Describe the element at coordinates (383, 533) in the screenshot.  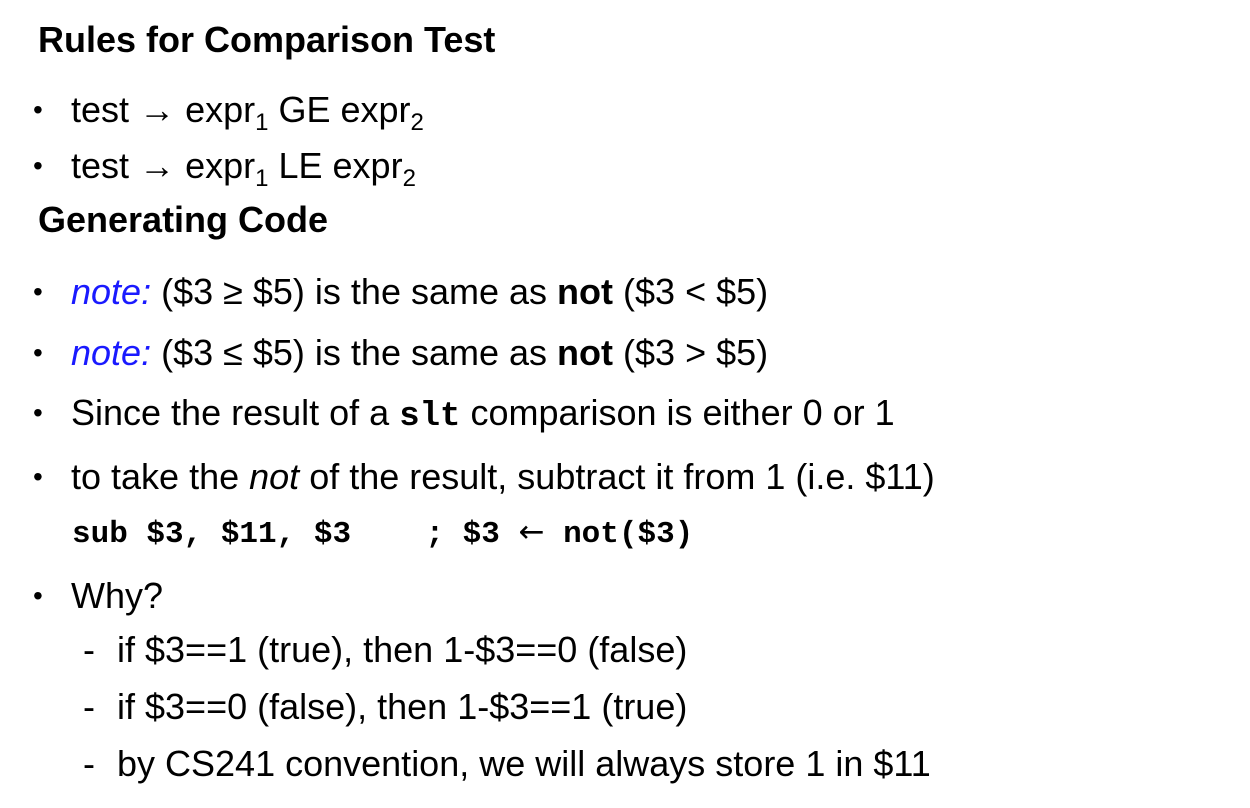
I see `code-line: sub $3, $11, $3 ; $3 ← not($3)` at that location.